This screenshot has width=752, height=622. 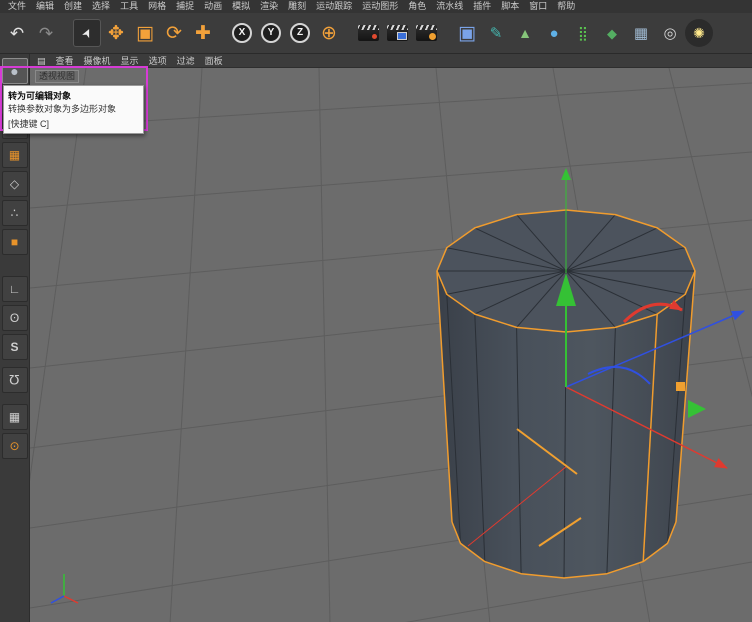 I want to click on redo-icon: ↷, so click(x=46, y=33).